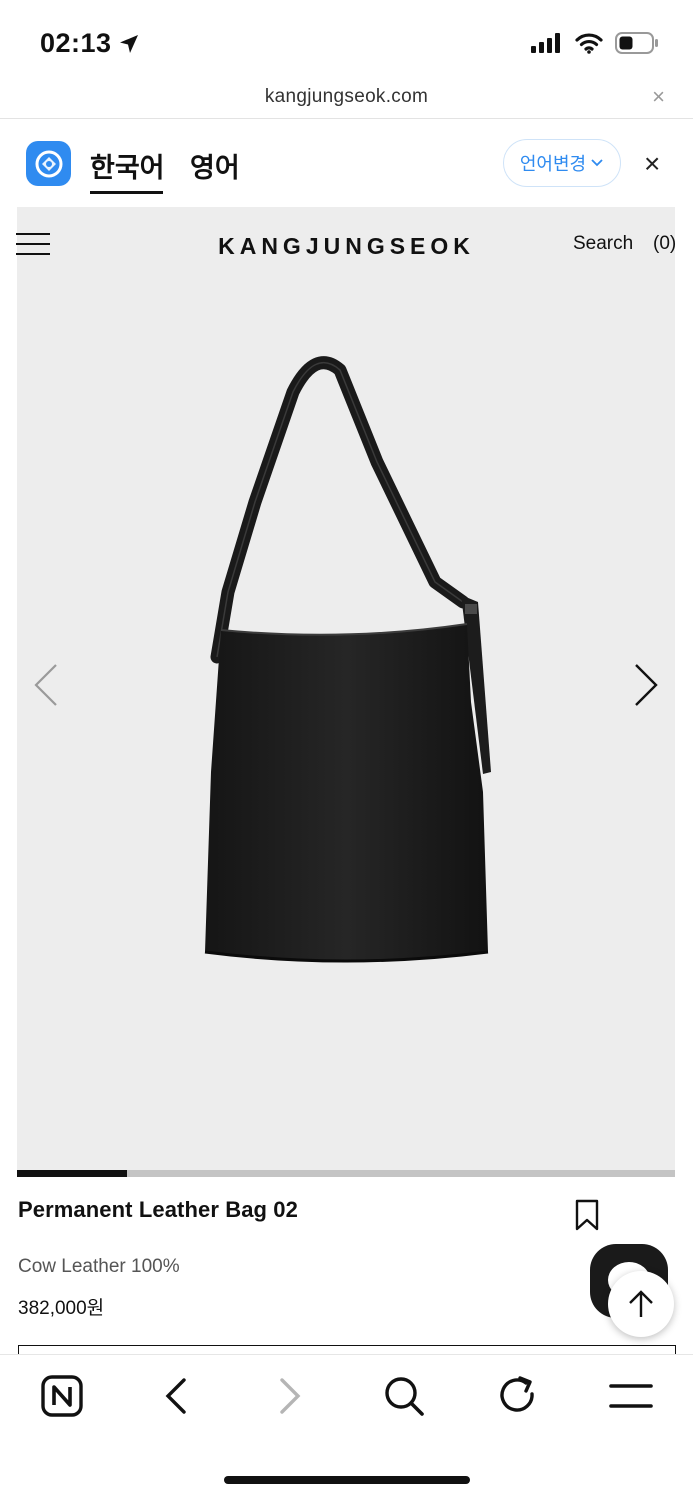 Image resolution: width=693 pixels, height=1501 pixels. I want to click on search-icon, so click(404, 1396).